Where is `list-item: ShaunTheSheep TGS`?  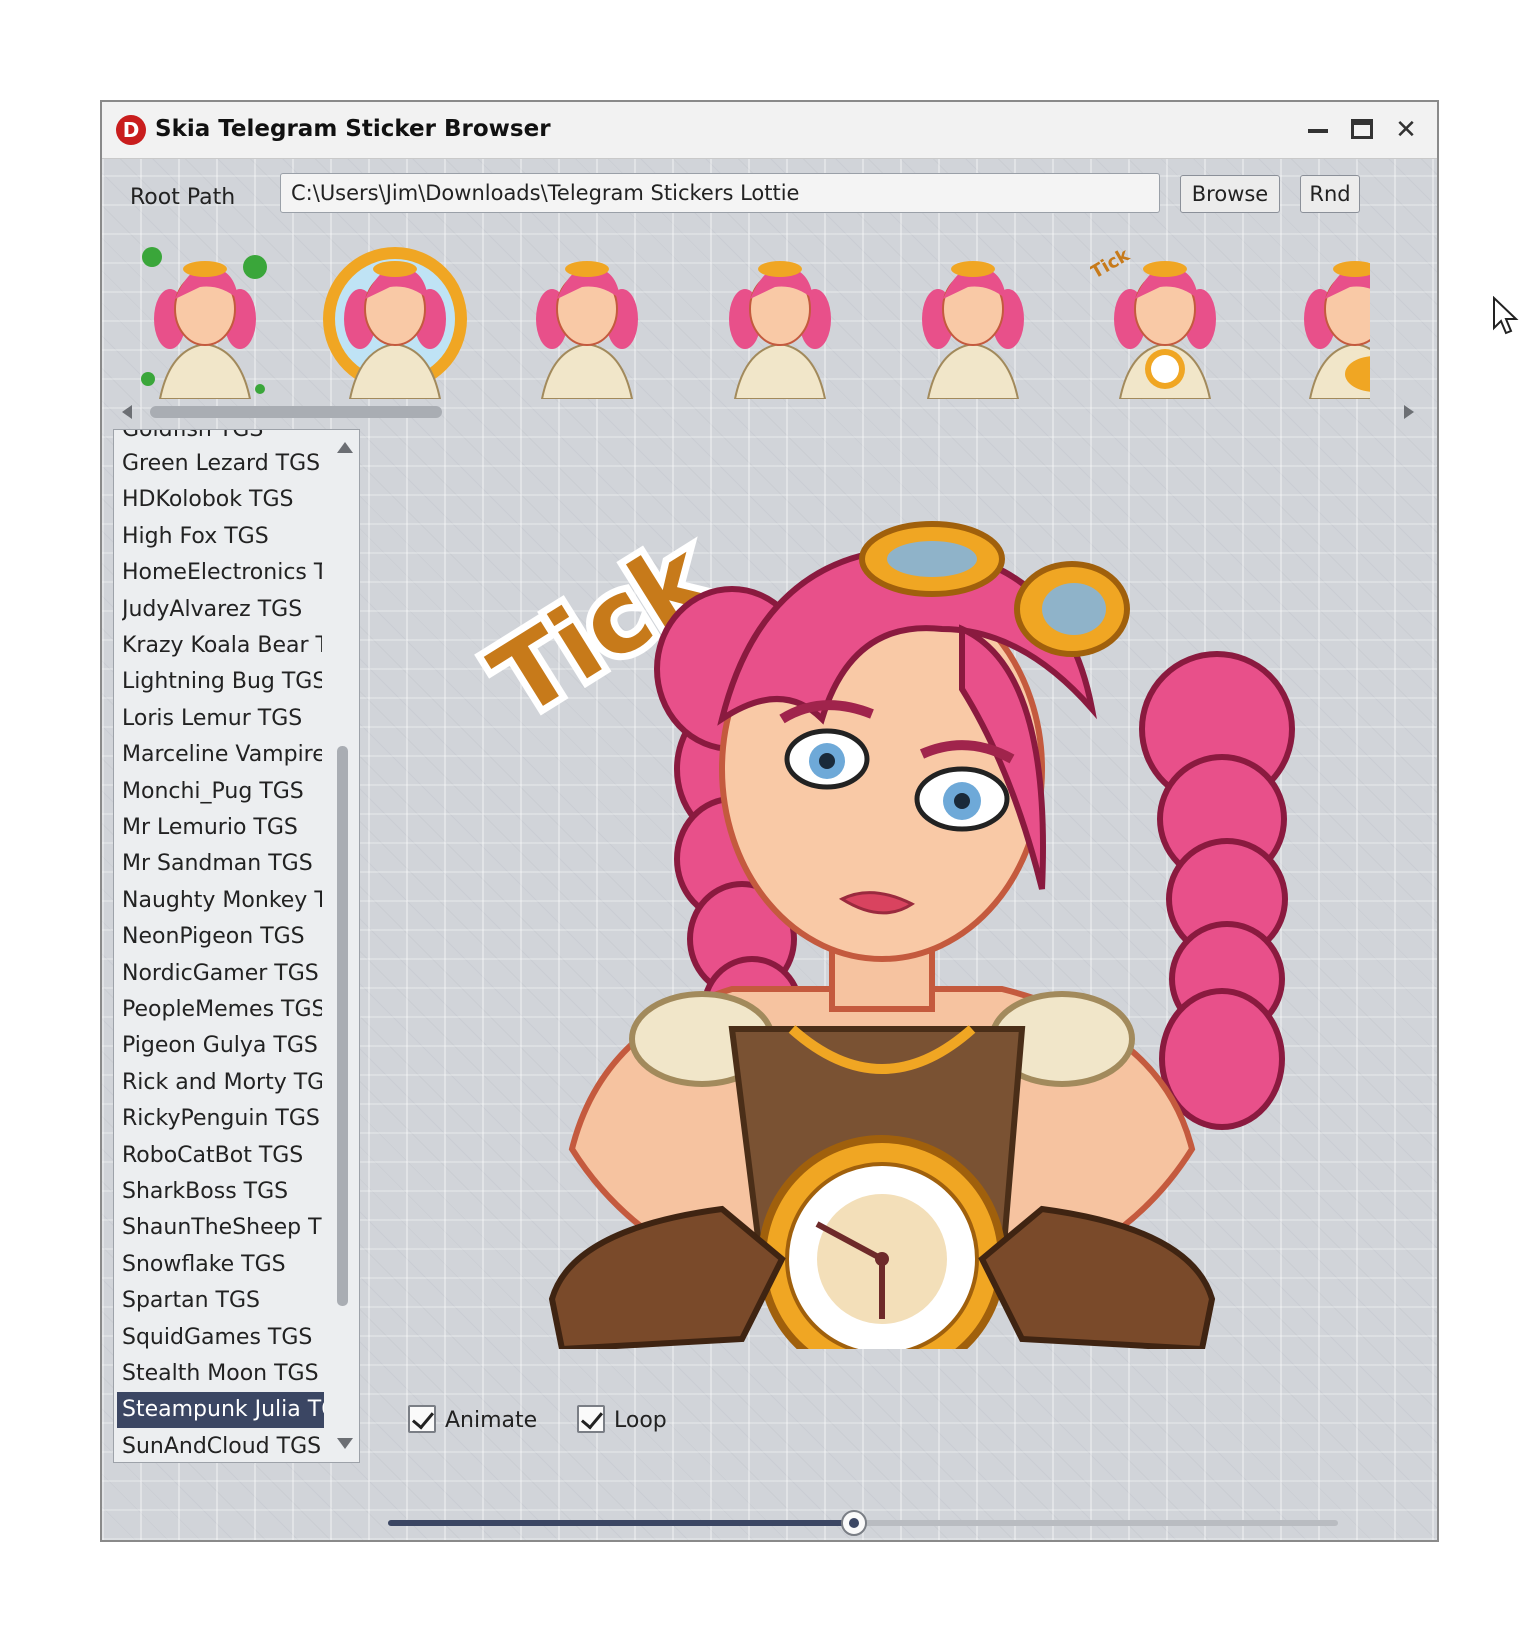 list-item: ShaunTheSheep TGS is located at coordinates (222, 1228).